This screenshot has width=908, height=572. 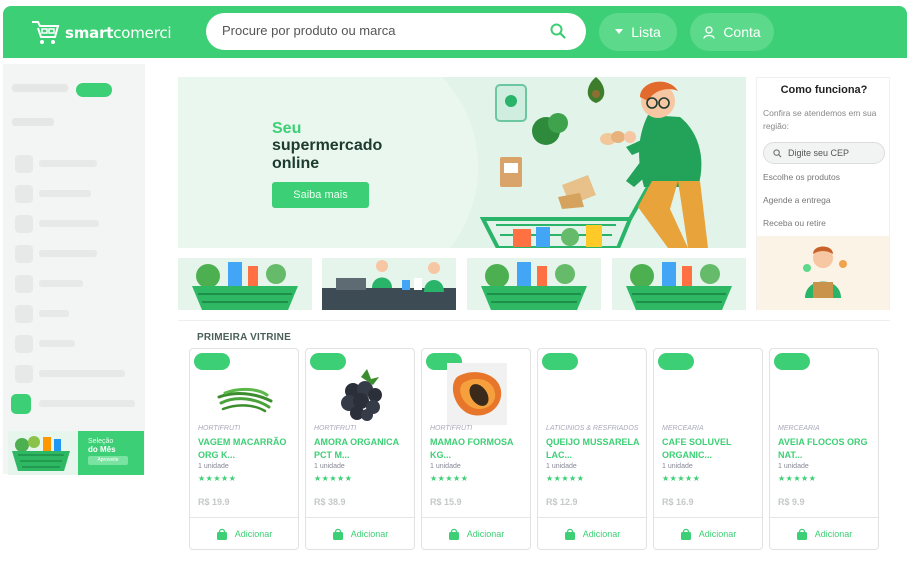 I want to click on logo-text: smartcomerci, so click(x=118, y=33).